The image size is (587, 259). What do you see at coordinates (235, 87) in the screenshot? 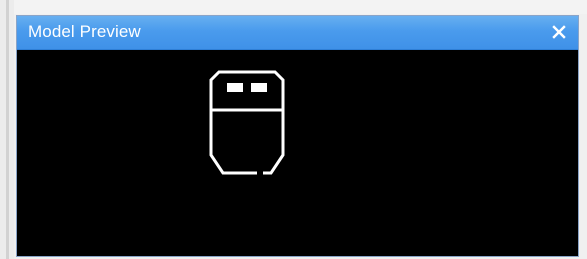
I see `left-eye` at bounding box center [235, 87].